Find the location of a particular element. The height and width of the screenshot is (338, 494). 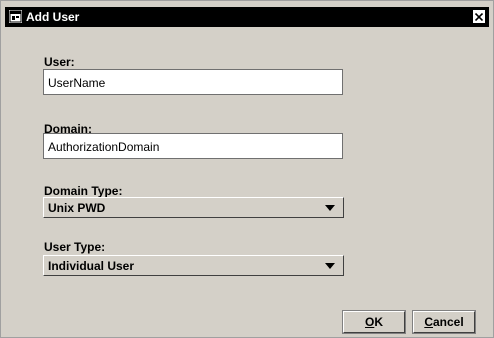

title-bar: Add User is located at coordinates (247, 17).